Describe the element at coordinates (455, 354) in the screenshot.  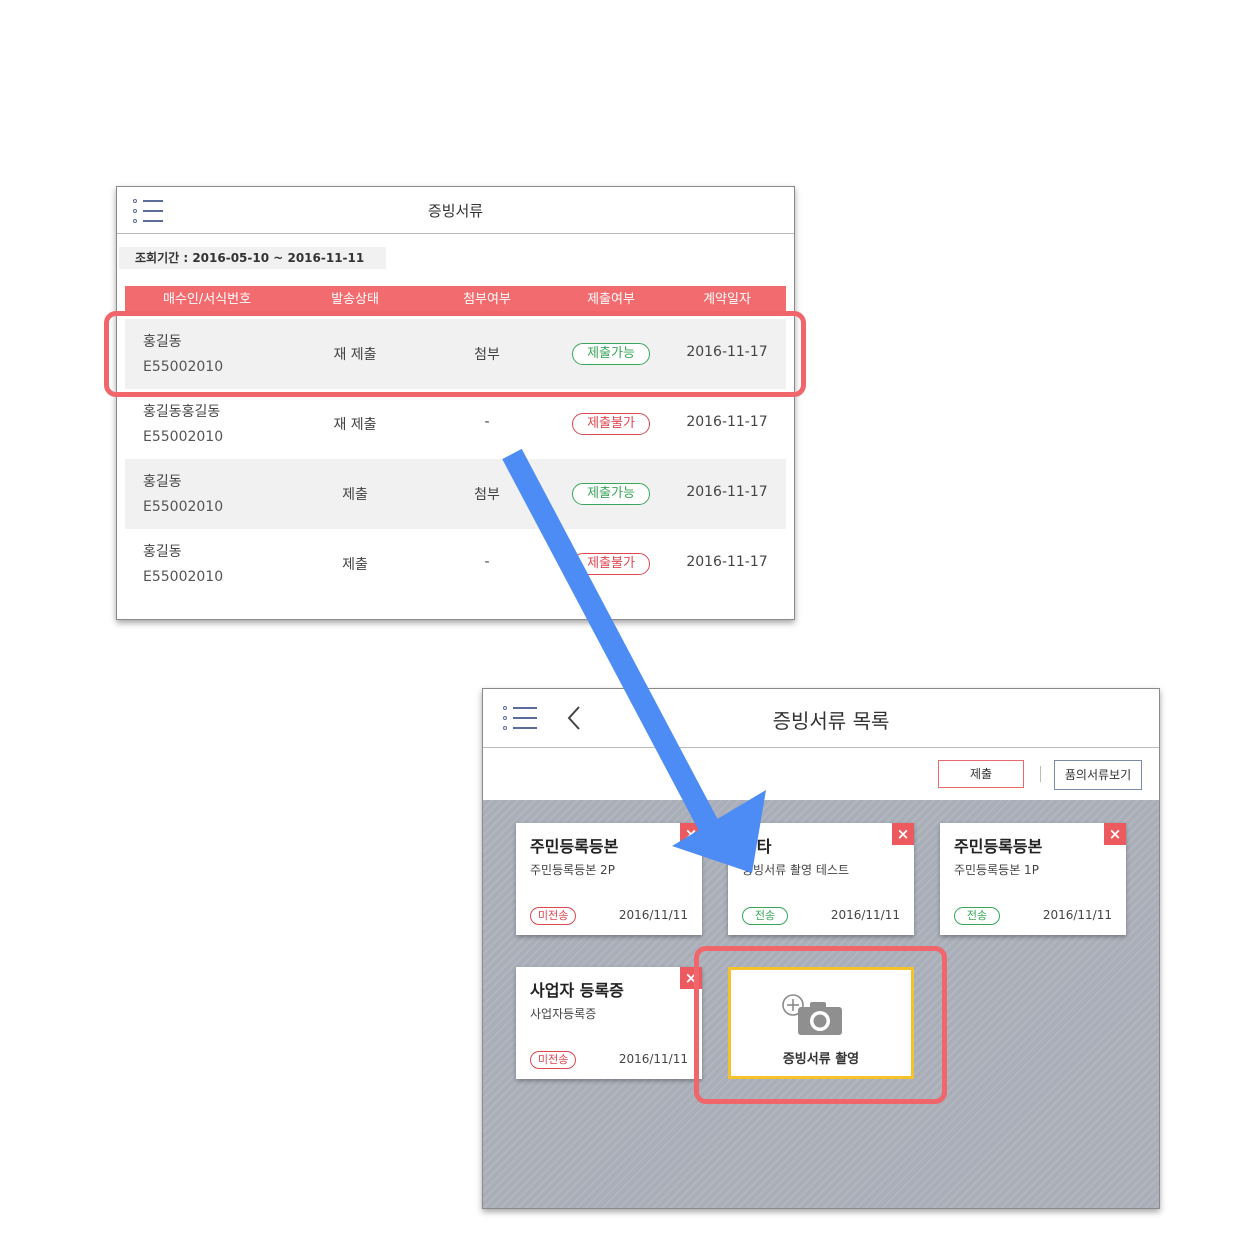
I see `highlight-selected-row` at that location.